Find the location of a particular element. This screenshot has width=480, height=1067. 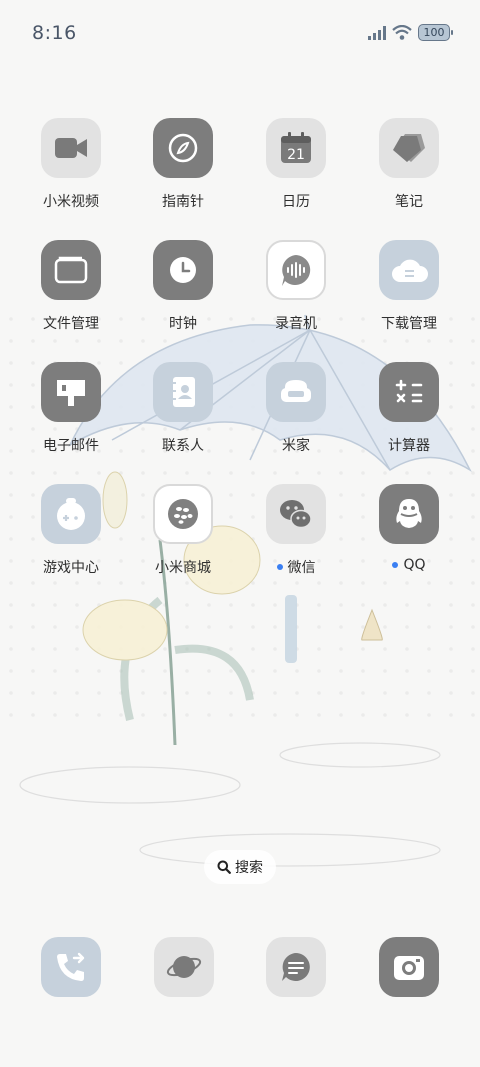

phone-icon is located at coordinates (71, 966).